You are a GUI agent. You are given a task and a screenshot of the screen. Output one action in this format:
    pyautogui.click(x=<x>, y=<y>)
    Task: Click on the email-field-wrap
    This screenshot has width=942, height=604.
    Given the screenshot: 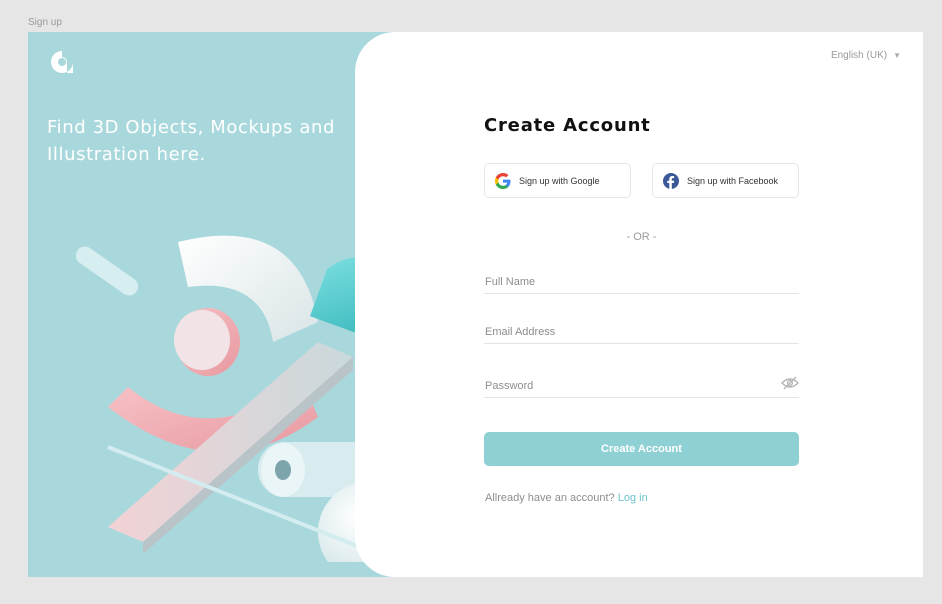 What is the action you would take?
    pyautogui.click(x=641, y=333)
    